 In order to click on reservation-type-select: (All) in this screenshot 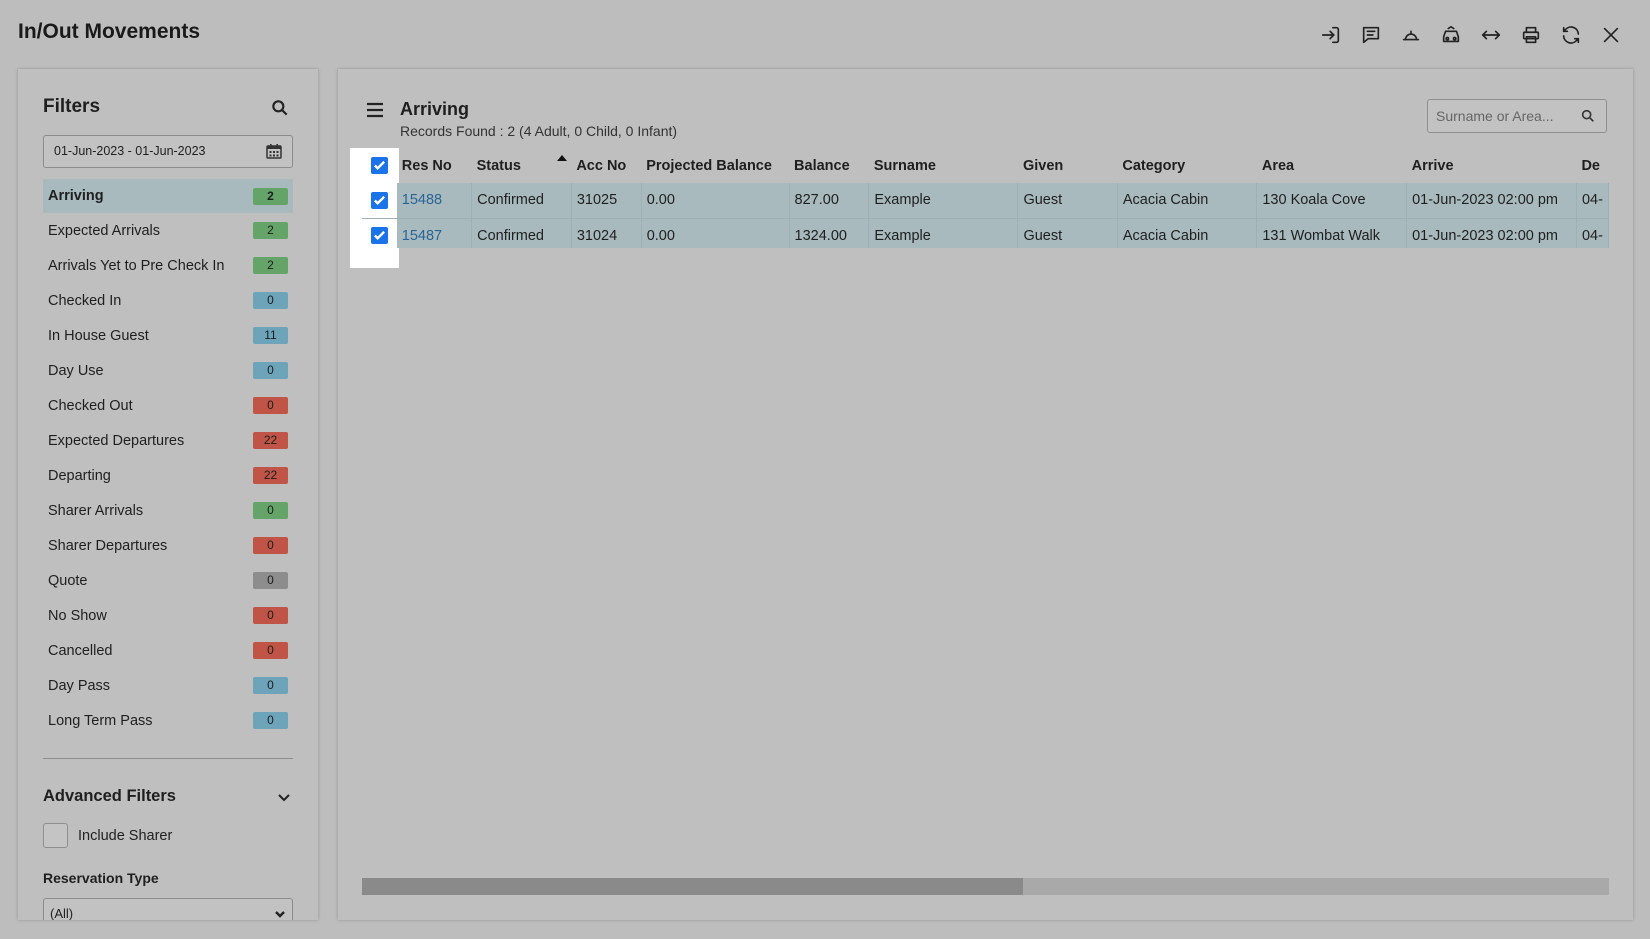, I will do `click(168, 909)`.